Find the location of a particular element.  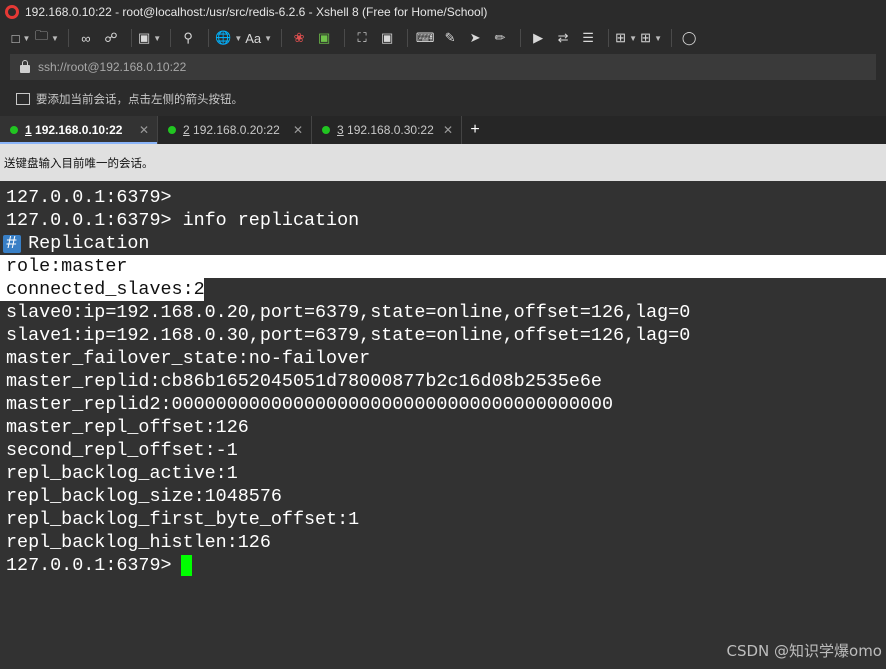

address-value: ssh://root@192.168.0.10:22 is located at coordinates (112, 67).